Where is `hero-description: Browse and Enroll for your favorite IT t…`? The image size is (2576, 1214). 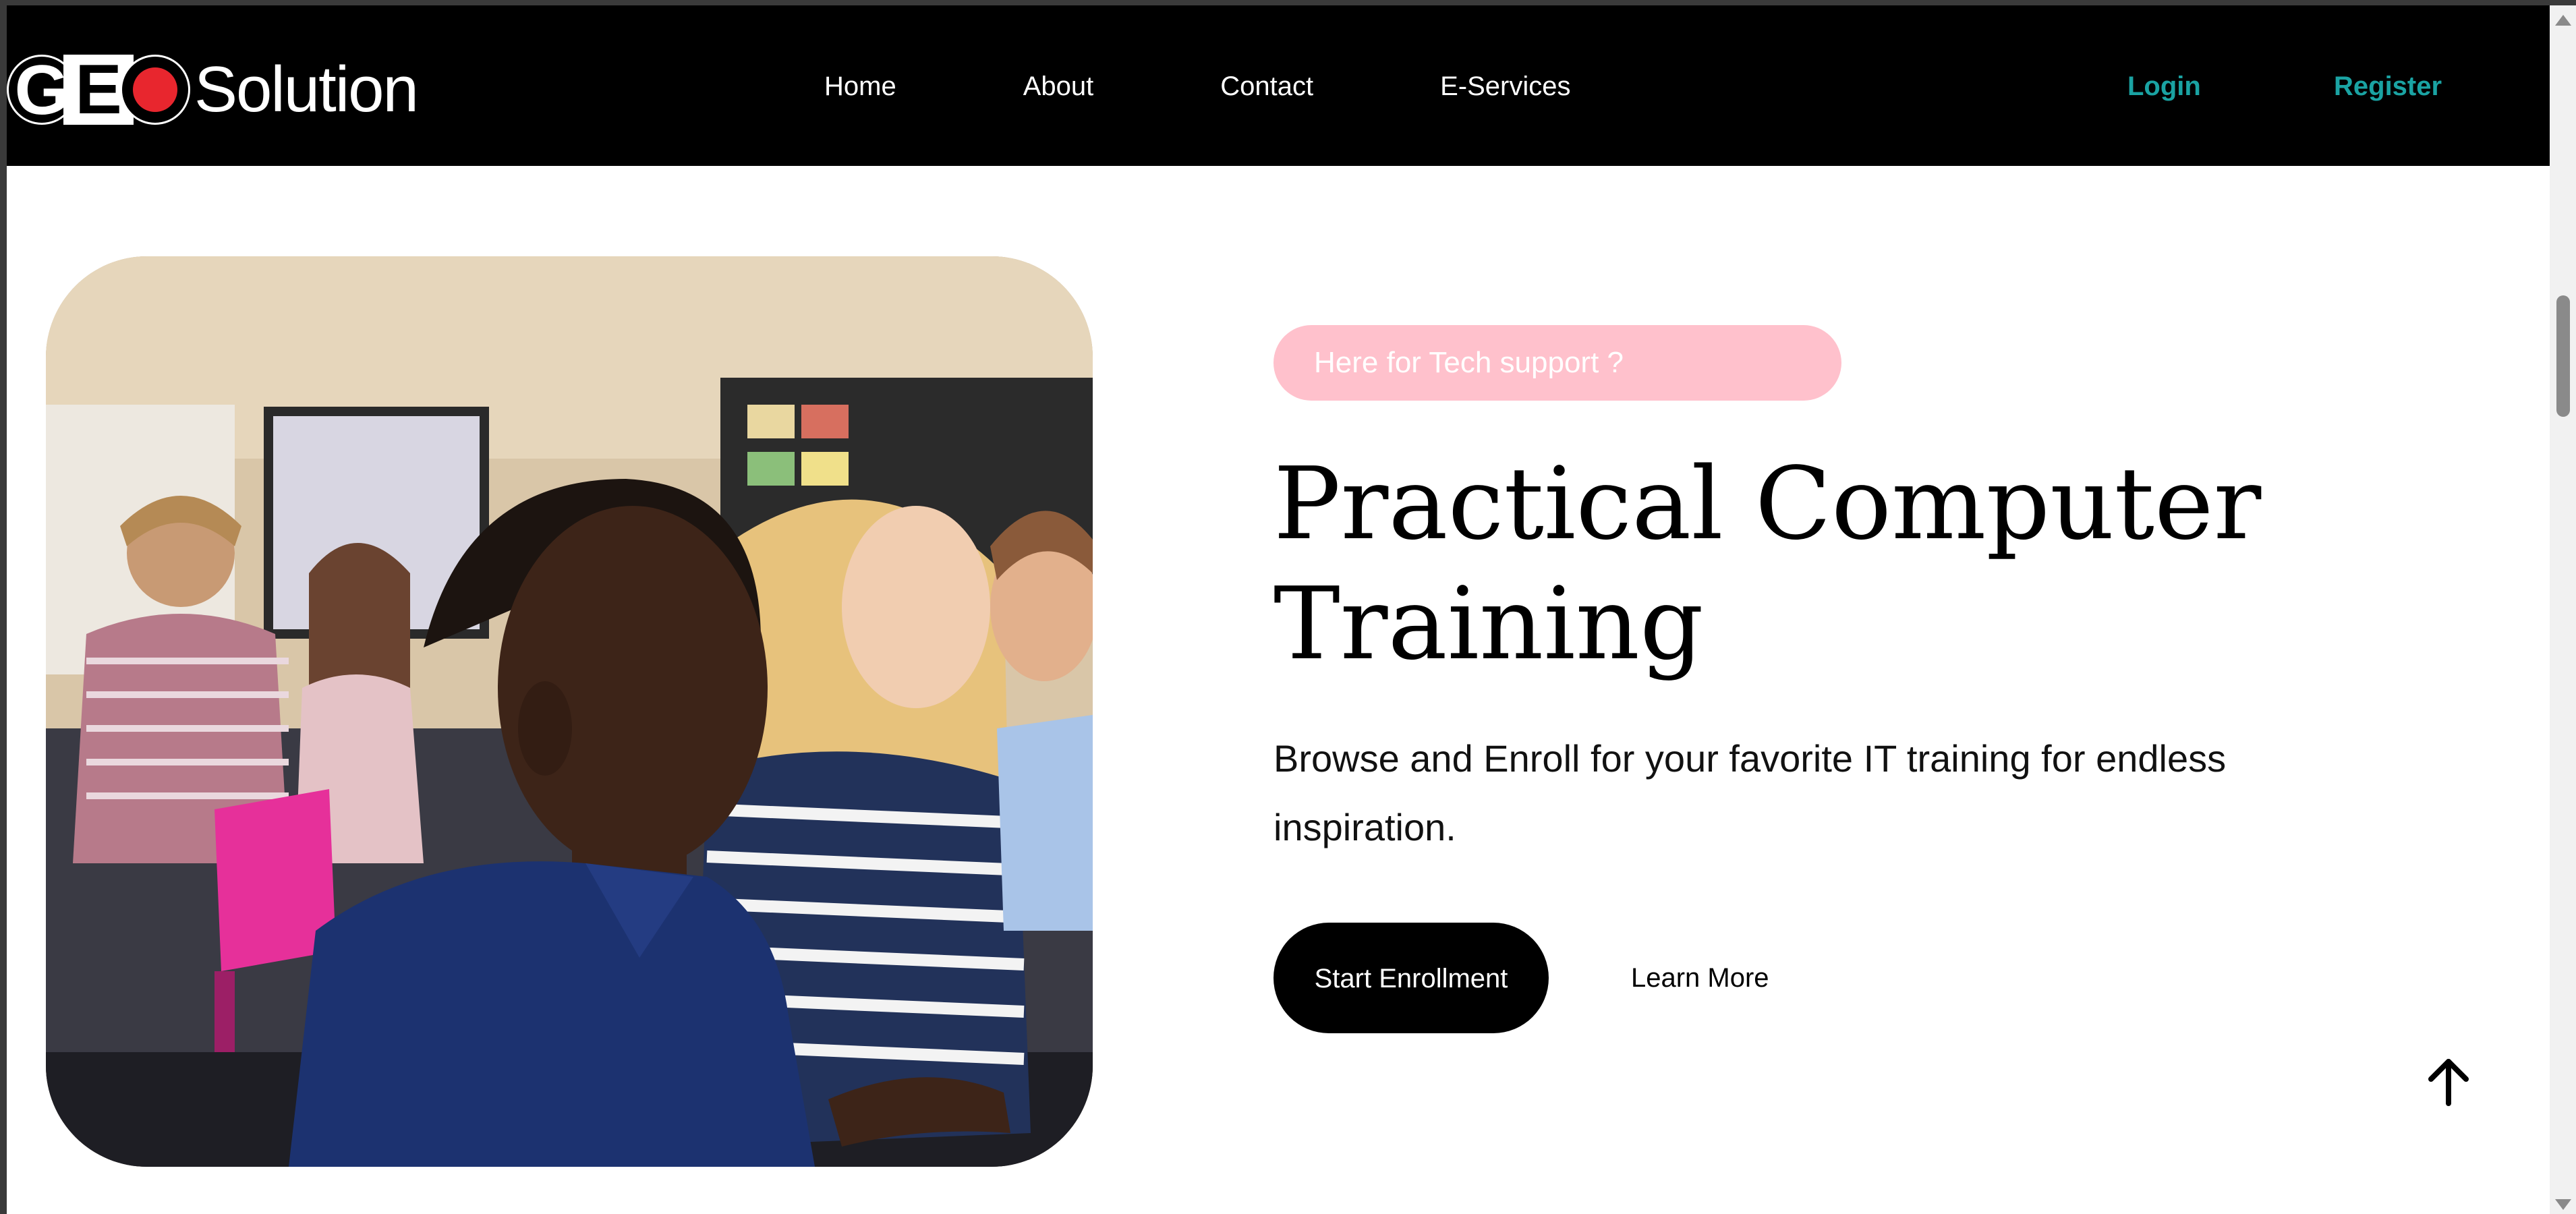 hero-description: Browse and Enroll for your favorite IT t… is located at coordinates (1750, 792).